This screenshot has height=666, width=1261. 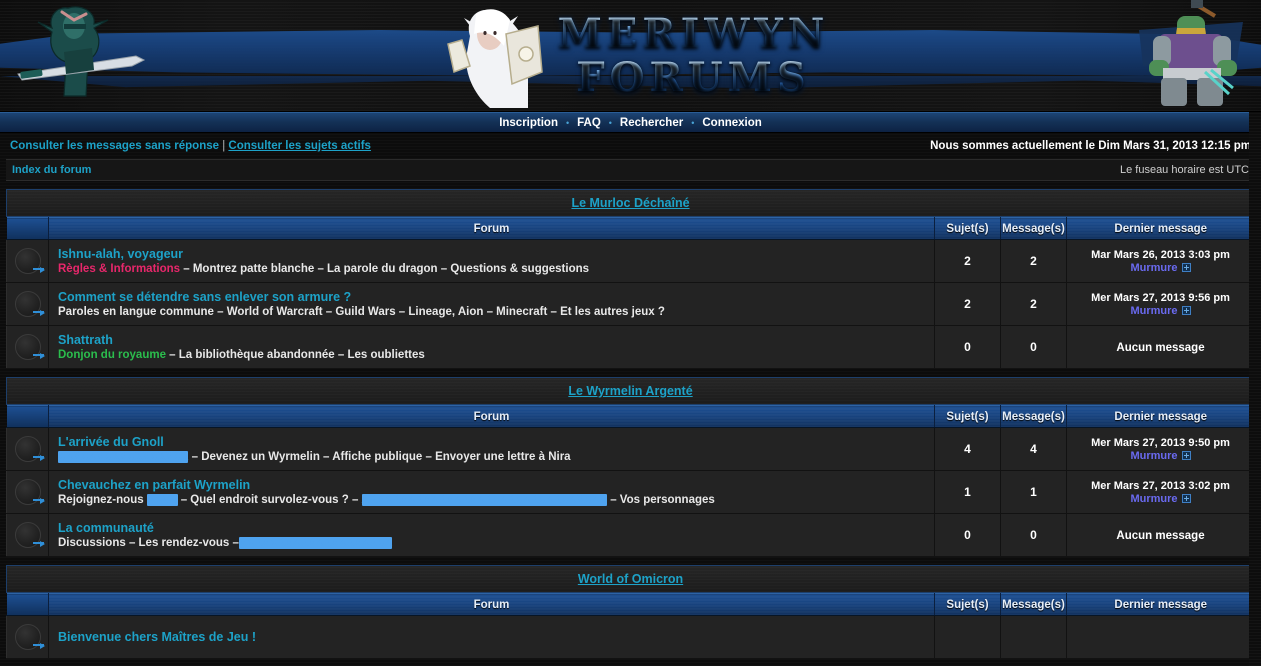 What do you see at coordinates (1033, 637) in the screenshot?
I see `posts-count` at bounding box center [1033, 637].